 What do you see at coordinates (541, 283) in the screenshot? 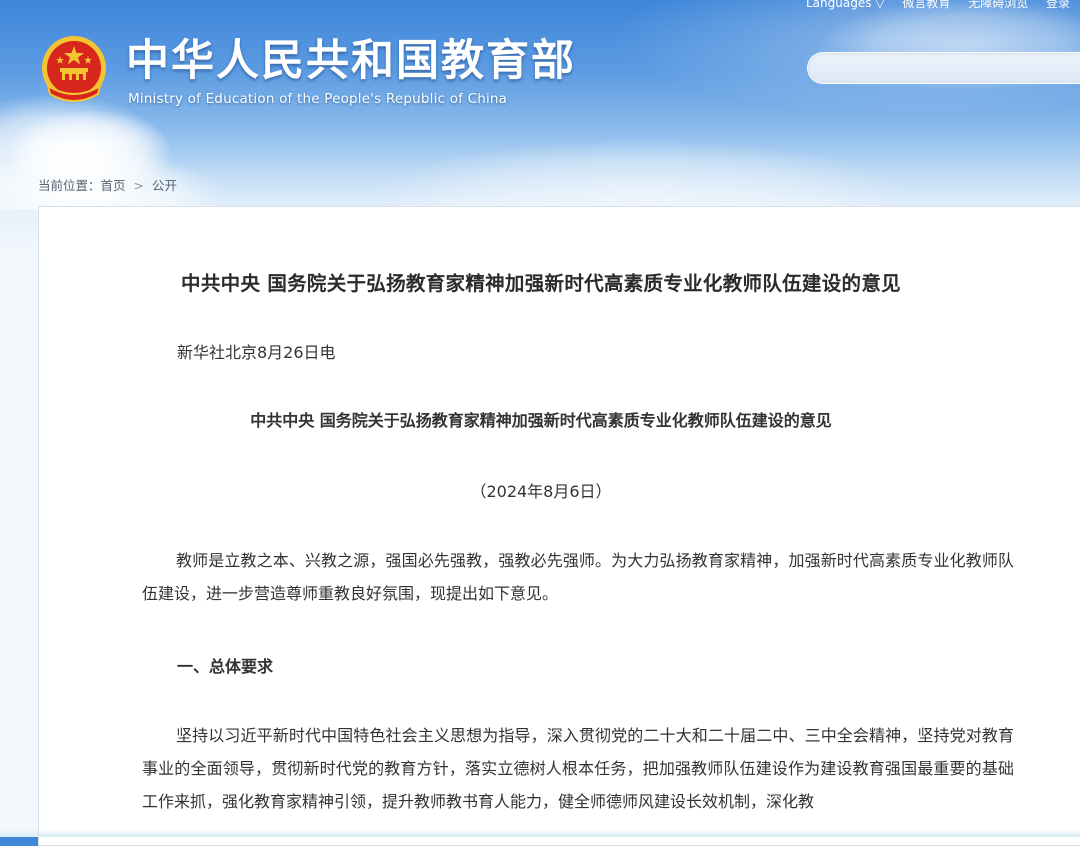
I see `article-title: 中共中央 国务院关于弘扬教育家精神加强新时代高素质专业化教师队伍建设的意见` at bounding box center [541, 283].